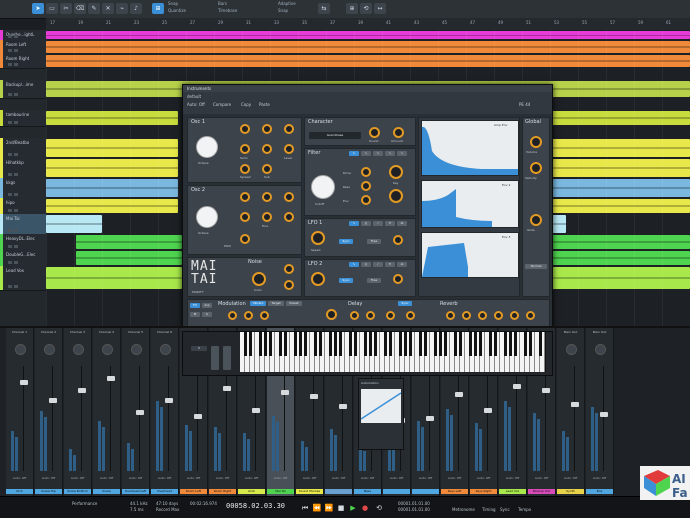  Describe the element at coordinates (366, 8) in the screenshot. I see `loop-icon: ⟲` at that location.